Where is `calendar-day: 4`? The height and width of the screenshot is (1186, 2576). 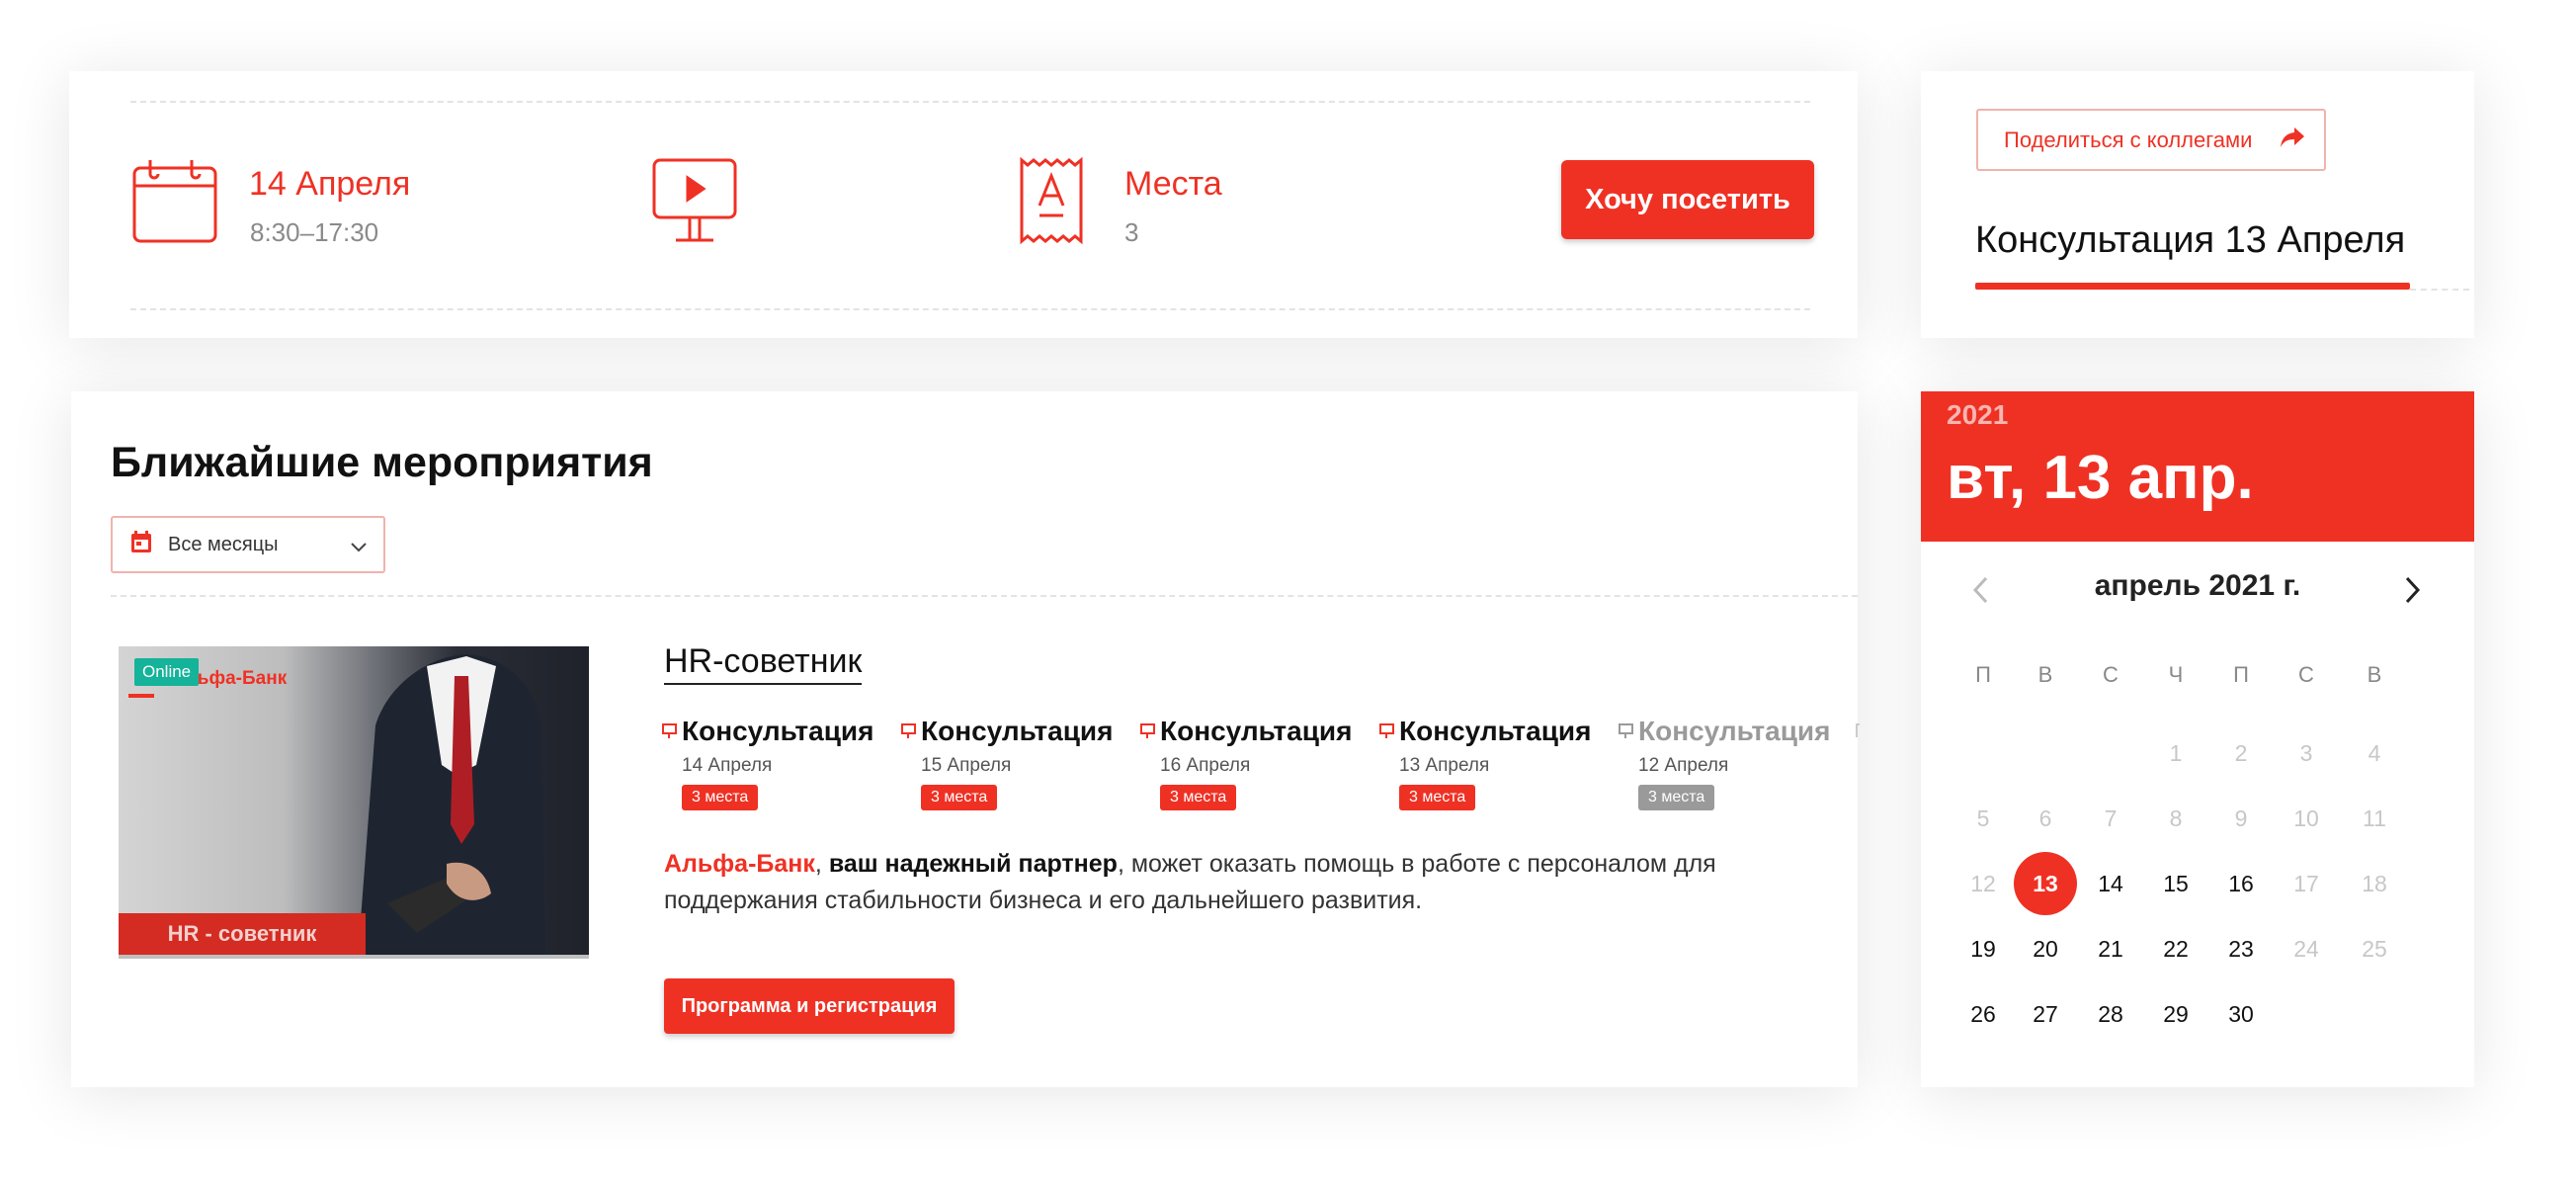
calendar-day: 4 is located at coordinates (2374, 752).